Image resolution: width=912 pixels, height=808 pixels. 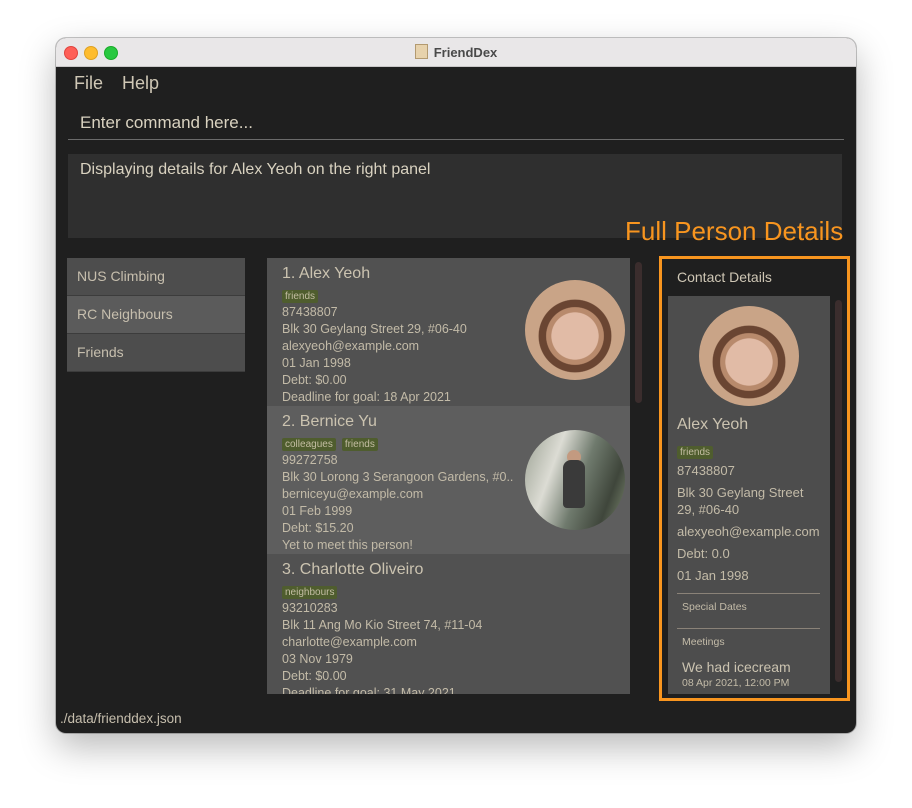 What do you see at coordinates (421, 51) in the screenshot?
I see `app-icon` at bounding box center [421, 51].